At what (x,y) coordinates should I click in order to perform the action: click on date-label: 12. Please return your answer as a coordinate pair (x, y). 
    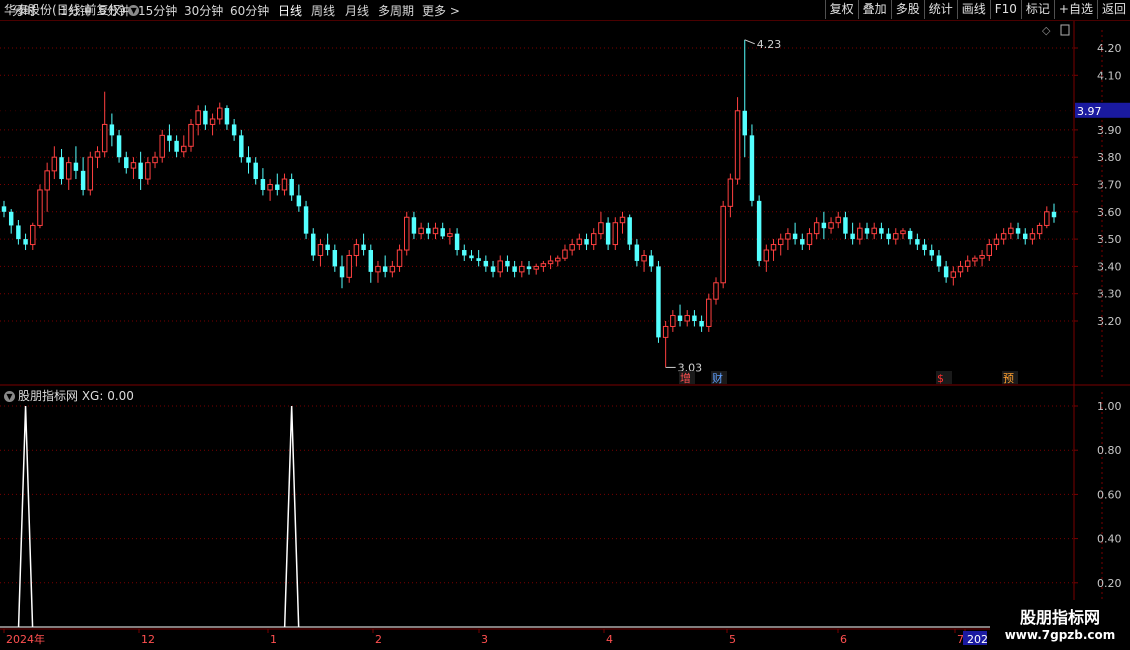
    Looking at the image, I should click on (148, 639).